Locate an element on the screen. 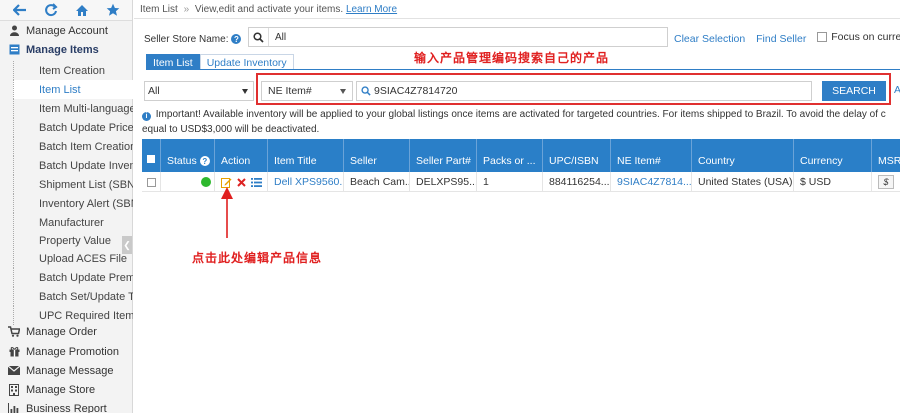  home-icon is located at coordinates (82, 10).